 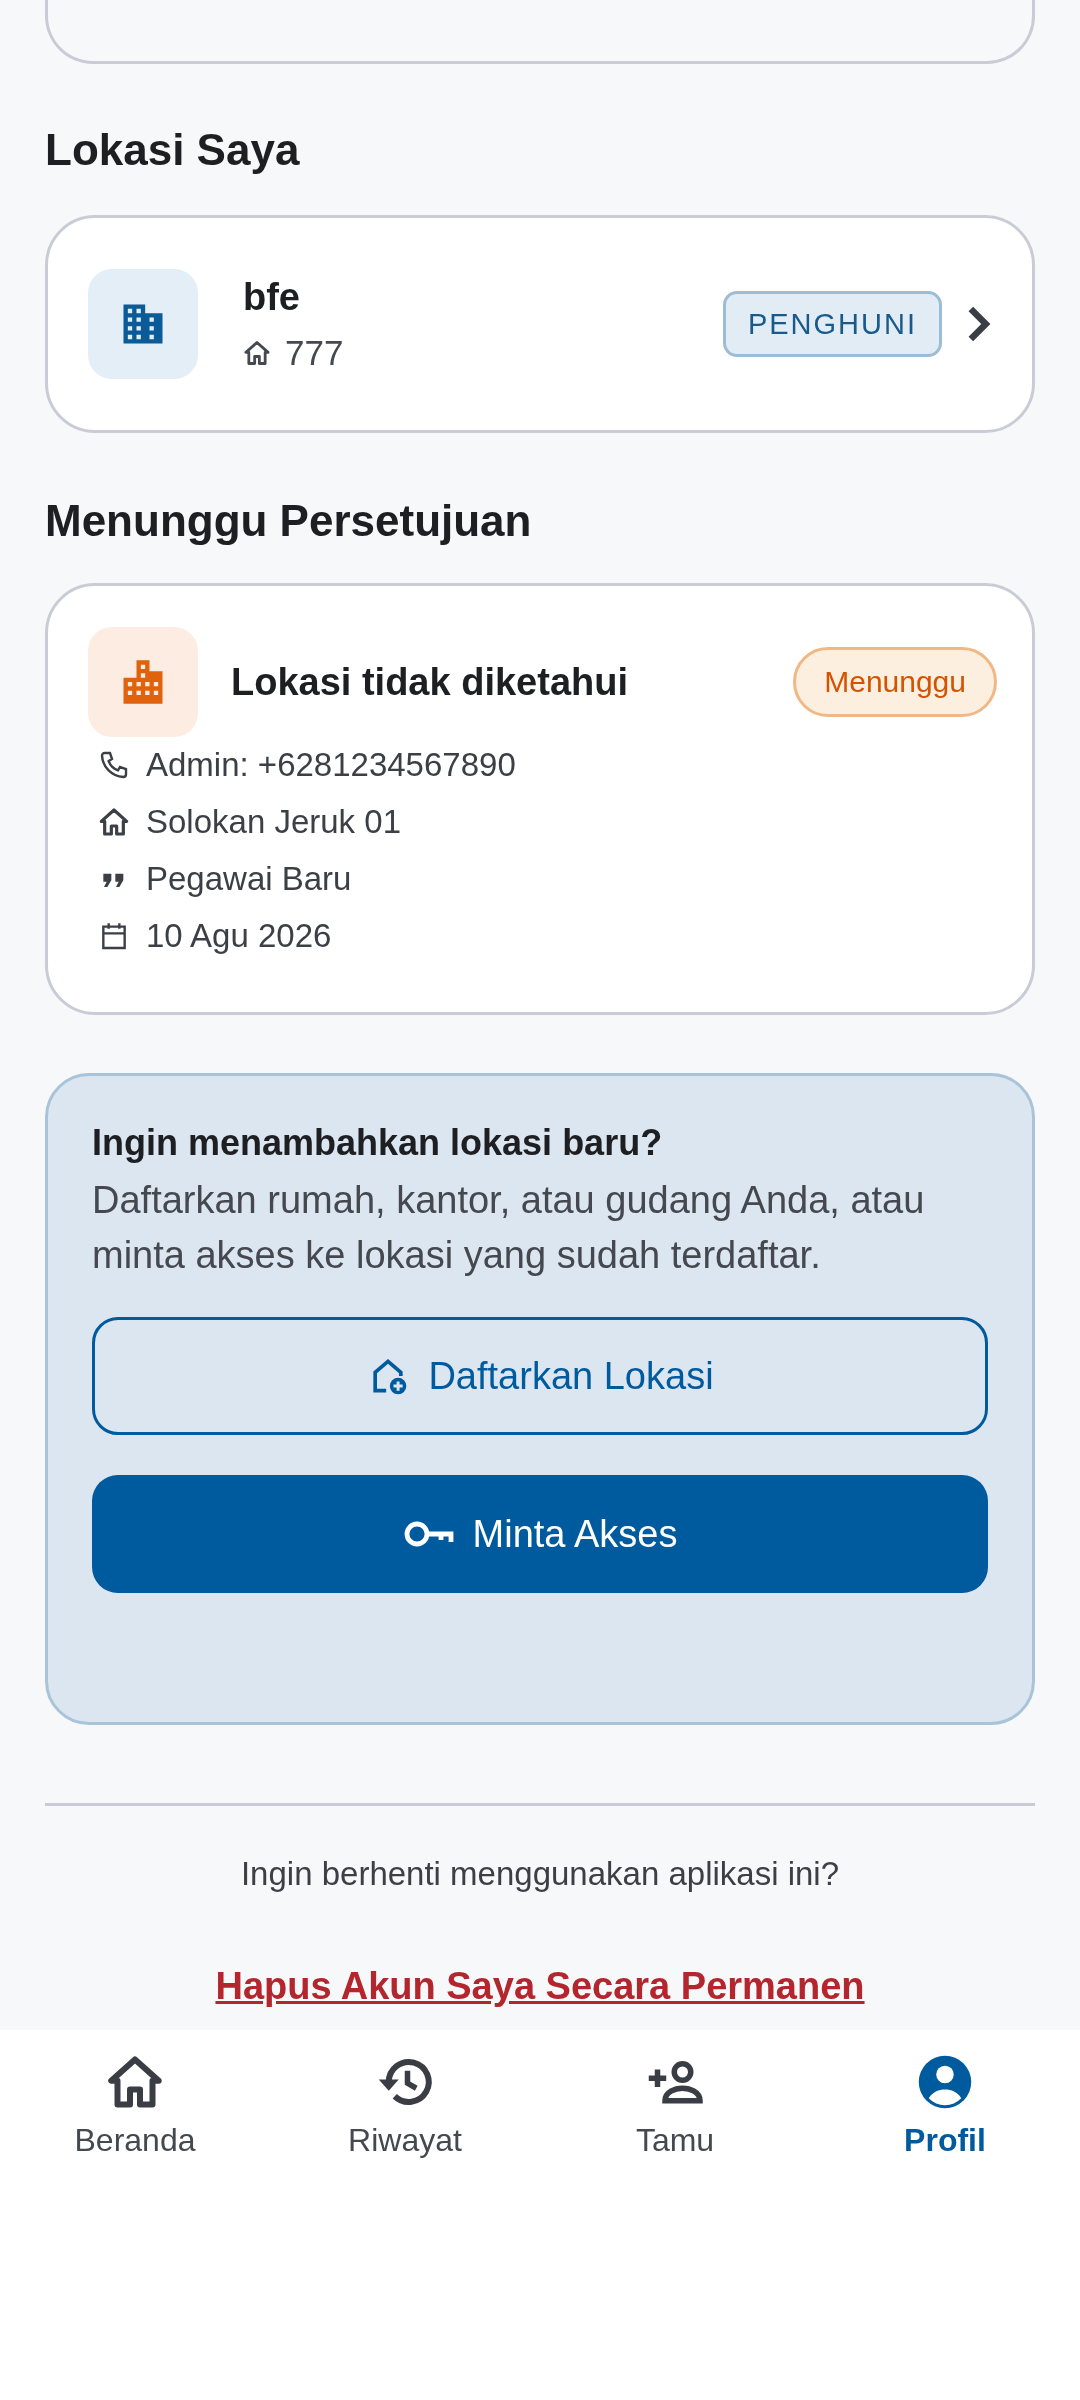 I want to click on detail-text: 10 Agu 2026, so click(x=239, y=936).